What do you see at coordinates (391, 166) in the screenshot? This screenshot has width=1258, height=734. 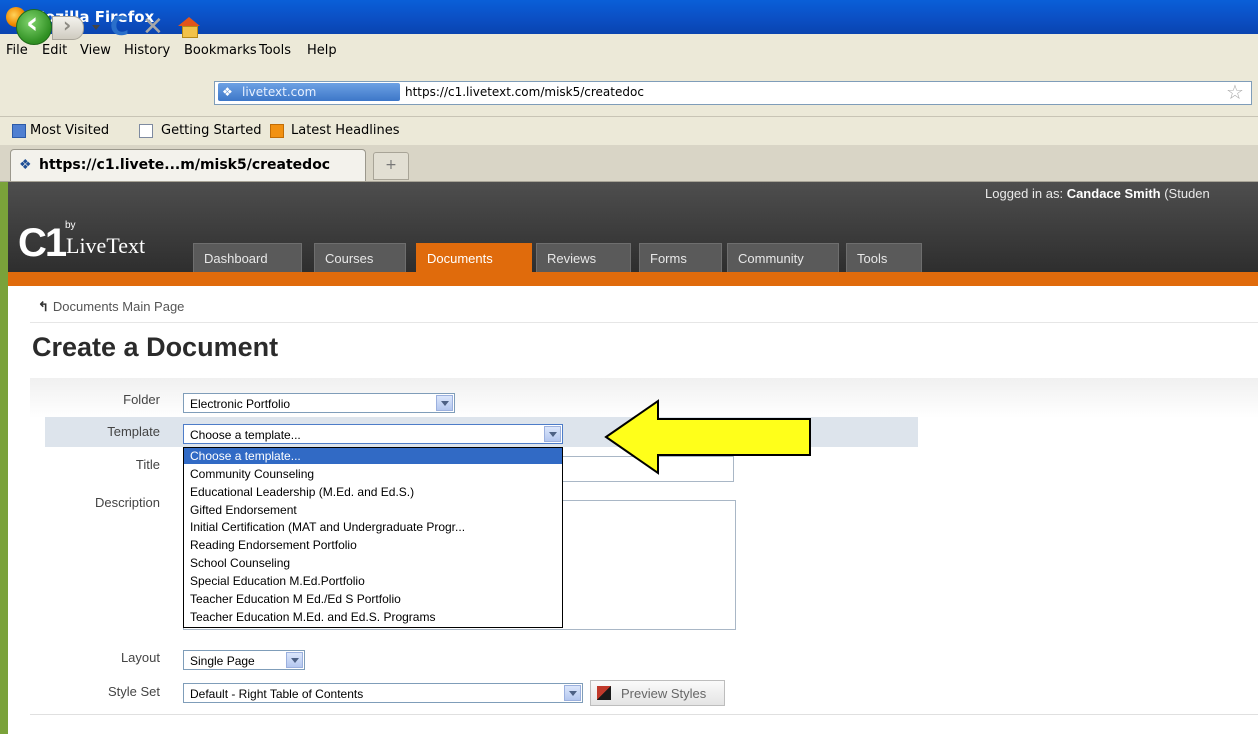 I see `new-tab-button: +` at bounding box center [391, 166].